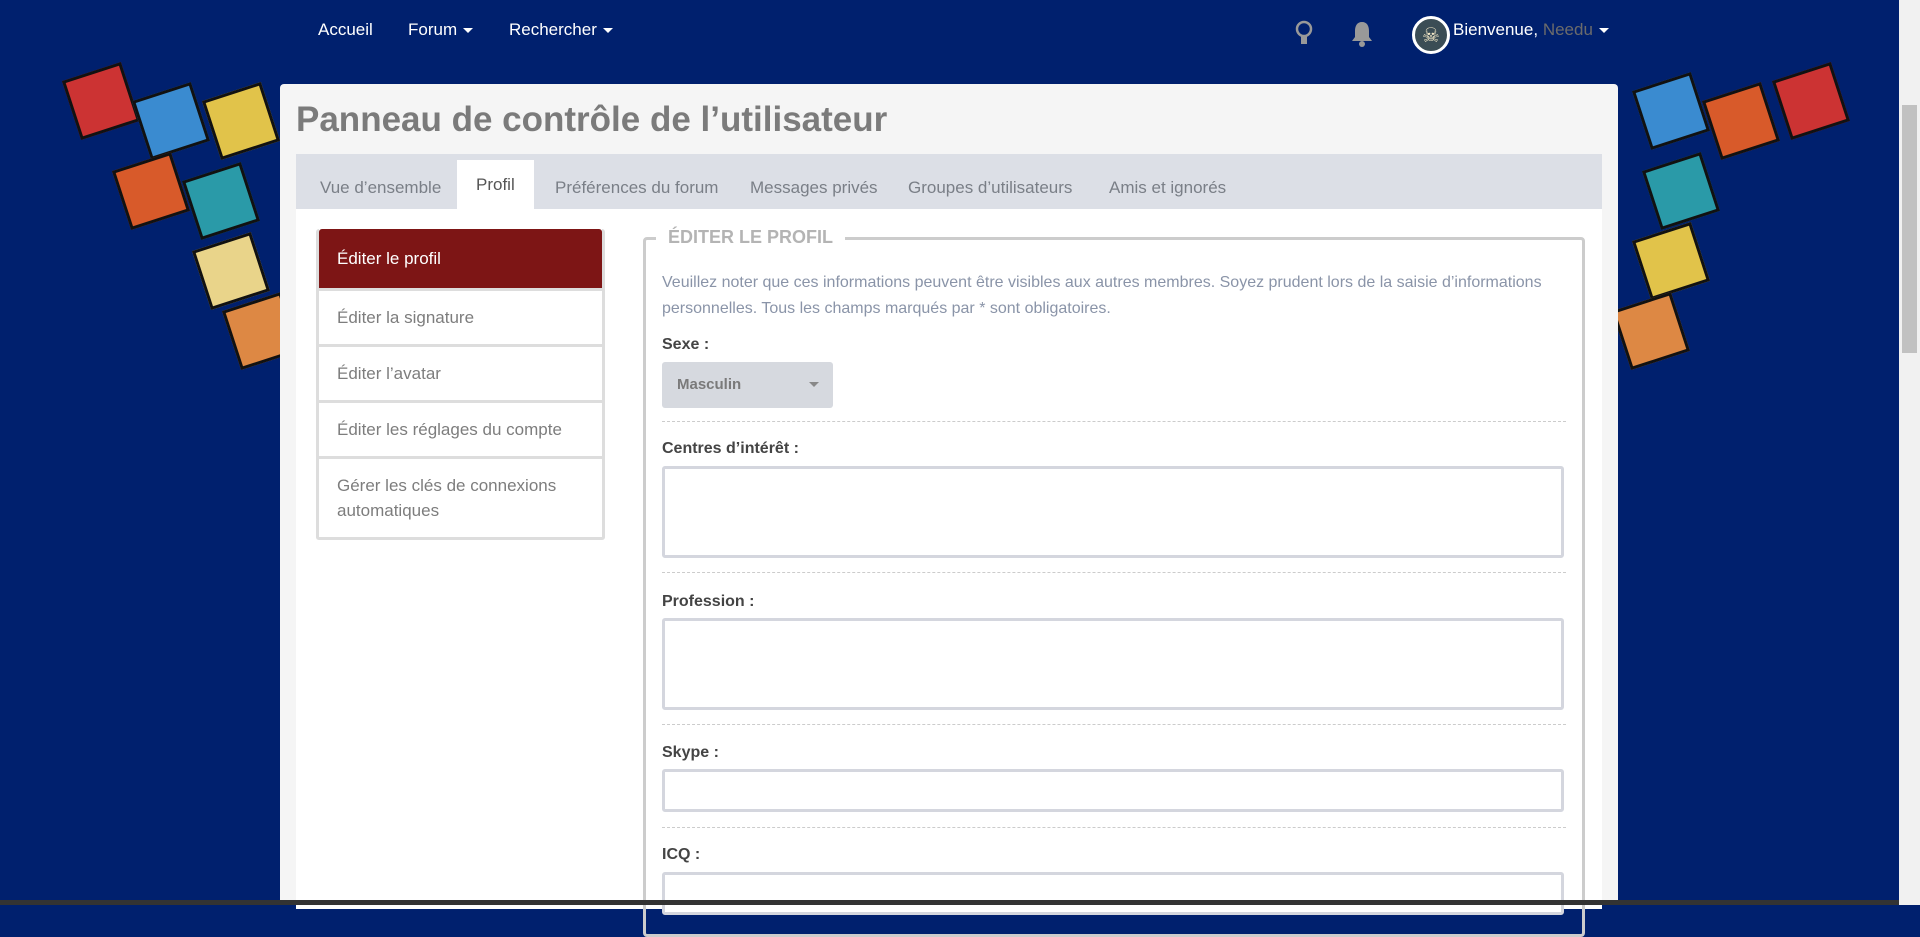 The image size is (1920, 937). I want to click on nav-forum: Forum, so click(441, 30).